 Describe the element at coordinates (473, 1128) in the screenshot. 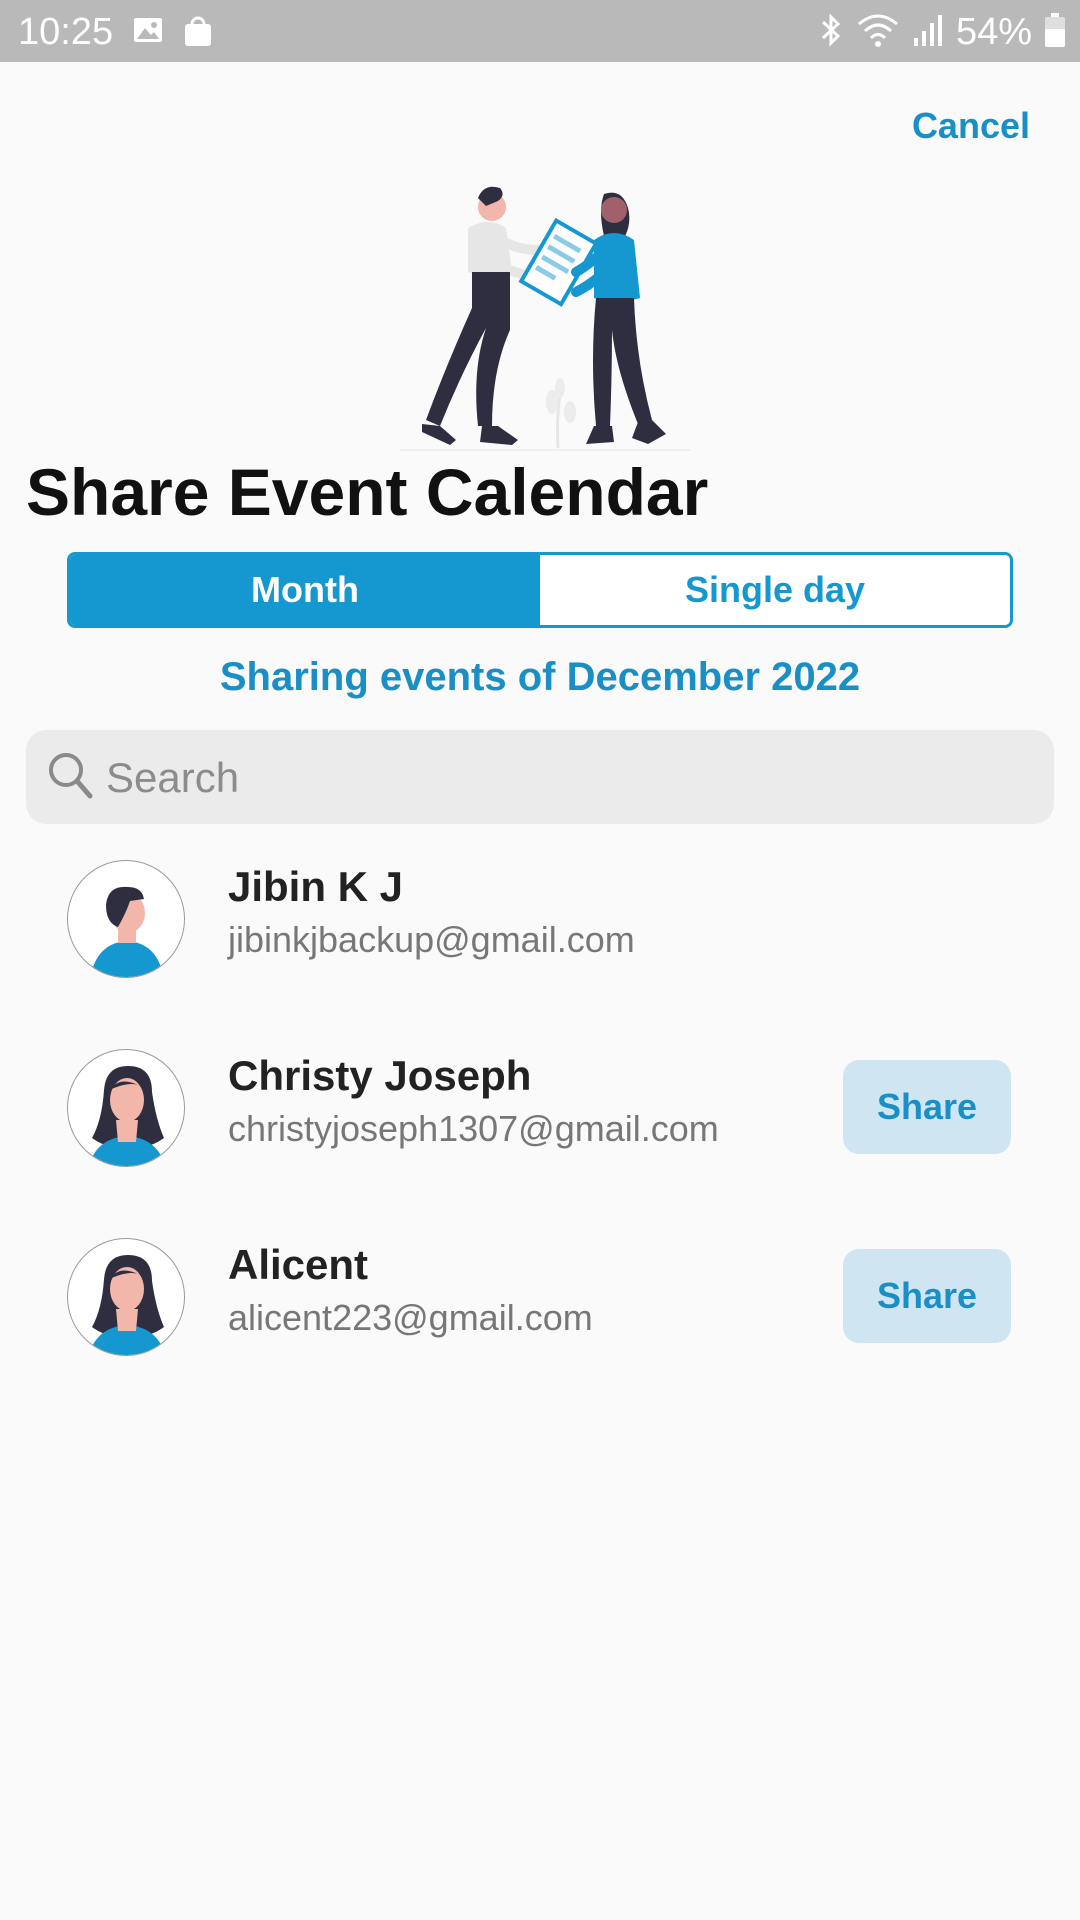

I see `contact-email: christyjoseph1307@gmail.com` at that location.